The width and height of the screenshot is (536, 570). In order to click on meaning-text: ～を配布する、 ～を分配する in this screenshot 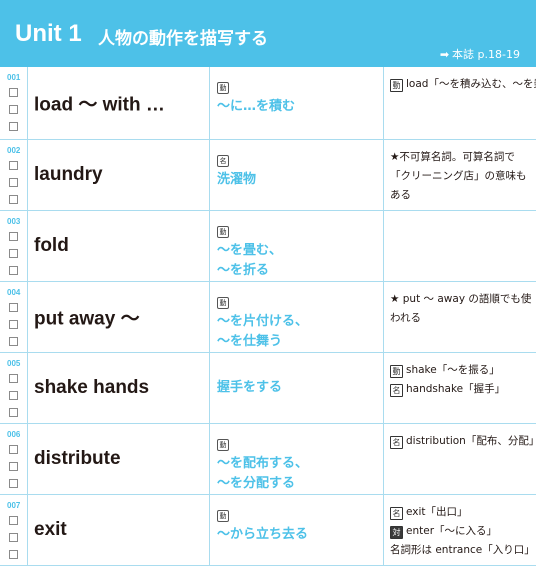, I will do `click(263, 473)`.